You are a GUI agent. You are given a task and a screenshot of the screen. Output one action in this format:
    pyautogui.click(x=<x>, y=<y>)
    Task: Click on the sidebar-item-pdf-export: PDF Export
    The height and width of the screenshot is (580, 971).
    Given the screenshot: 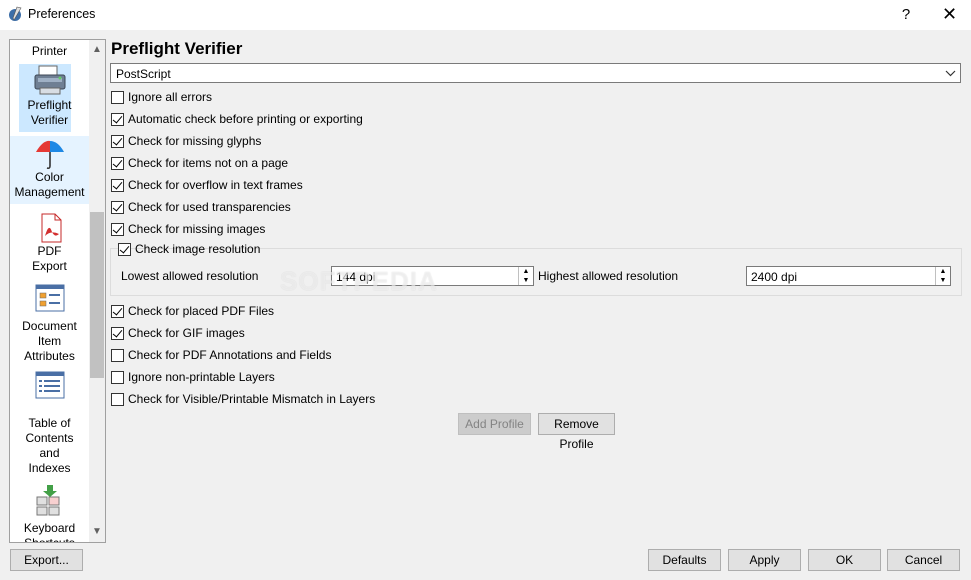 What is the action you would take?
    pyautogui.click(x=49, y=242)
    